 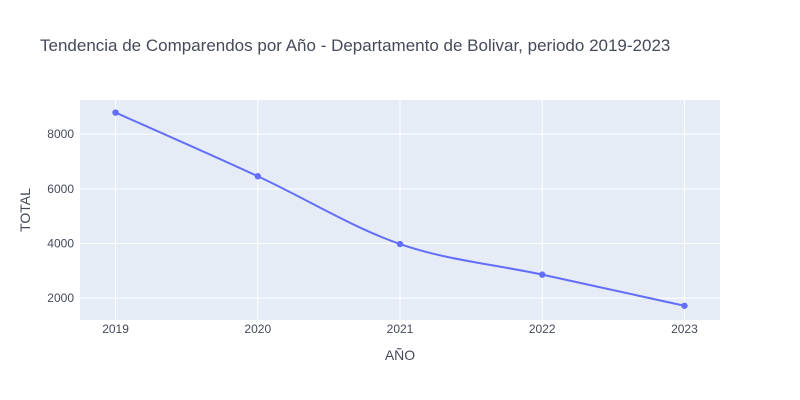 I want to click on y-tick-label: 4000, so click(x=60, y=243).